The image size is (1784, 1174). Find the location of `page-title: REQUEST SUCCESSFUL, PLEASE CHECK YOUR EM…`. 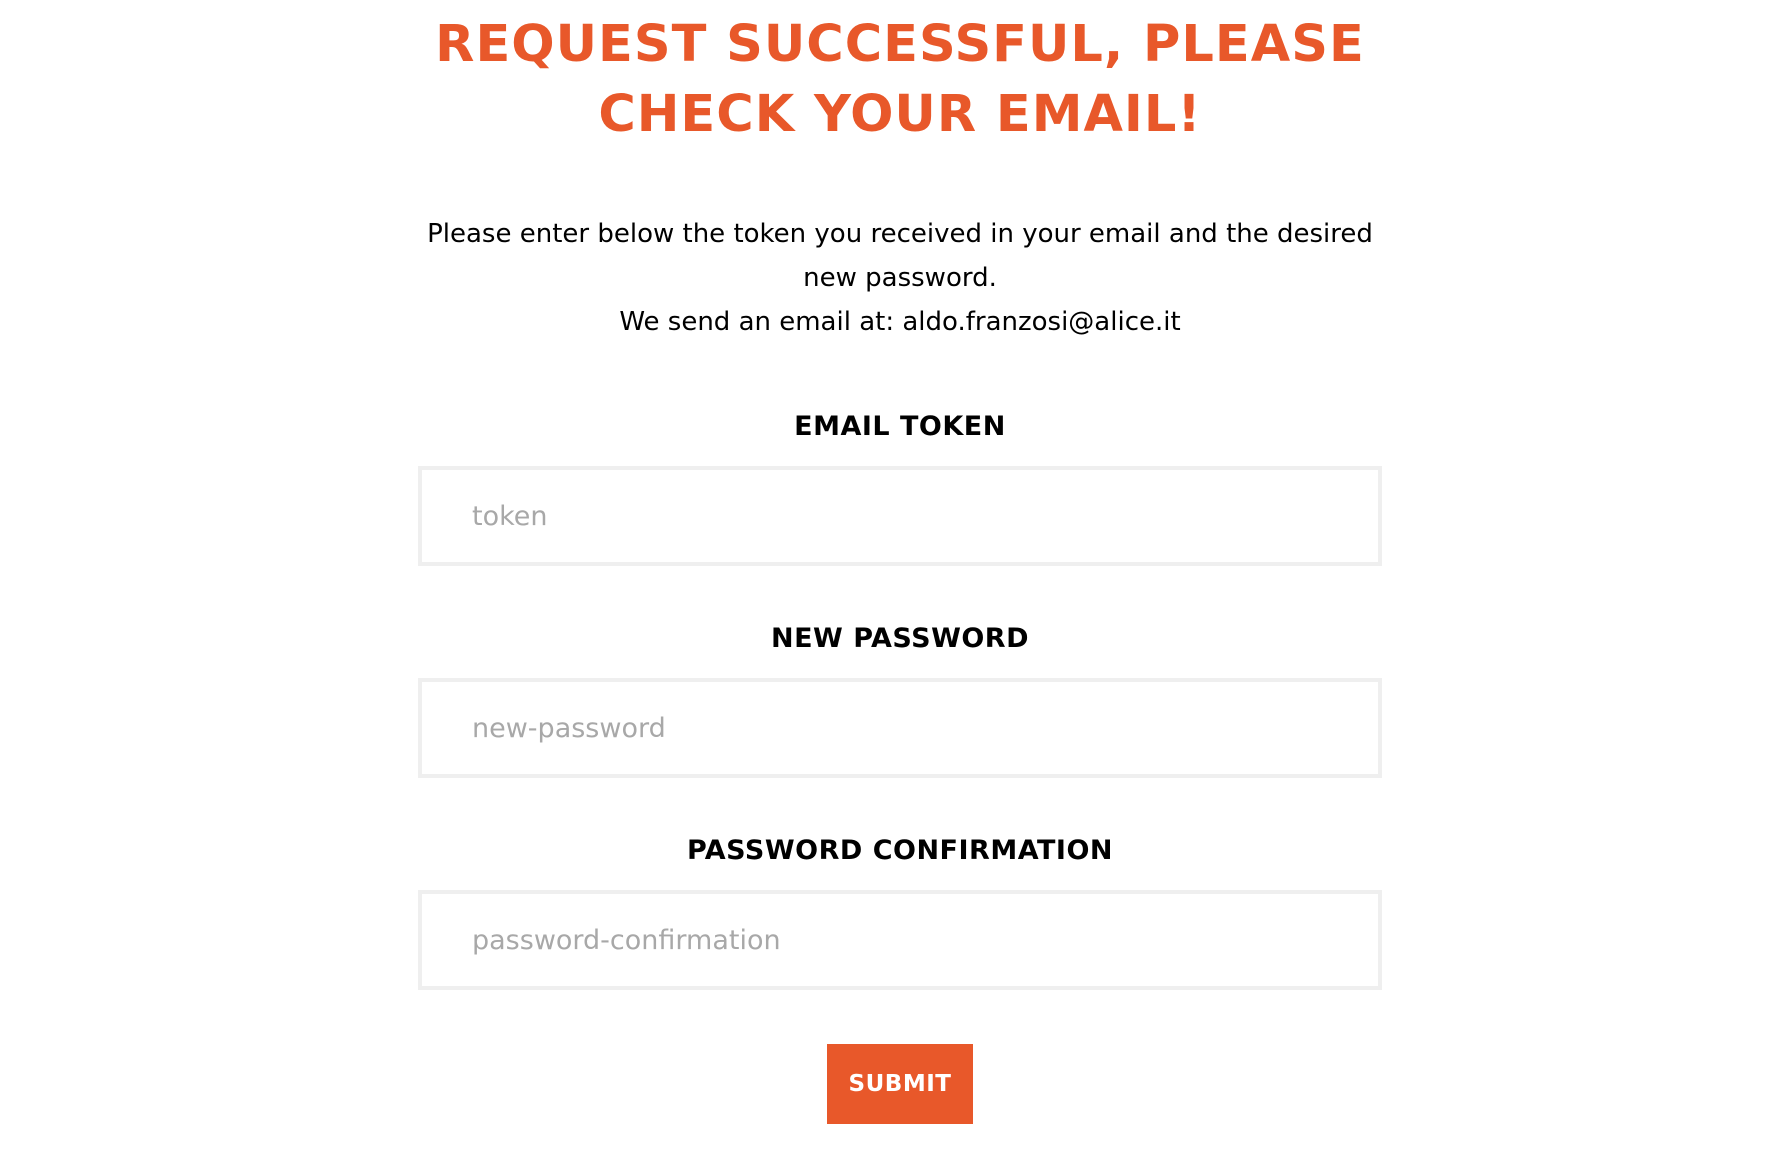

page-title: REQUEST SUCCESSFUL, PLEASE CHECK YOUR EM… is located at coordinates (900, 79).